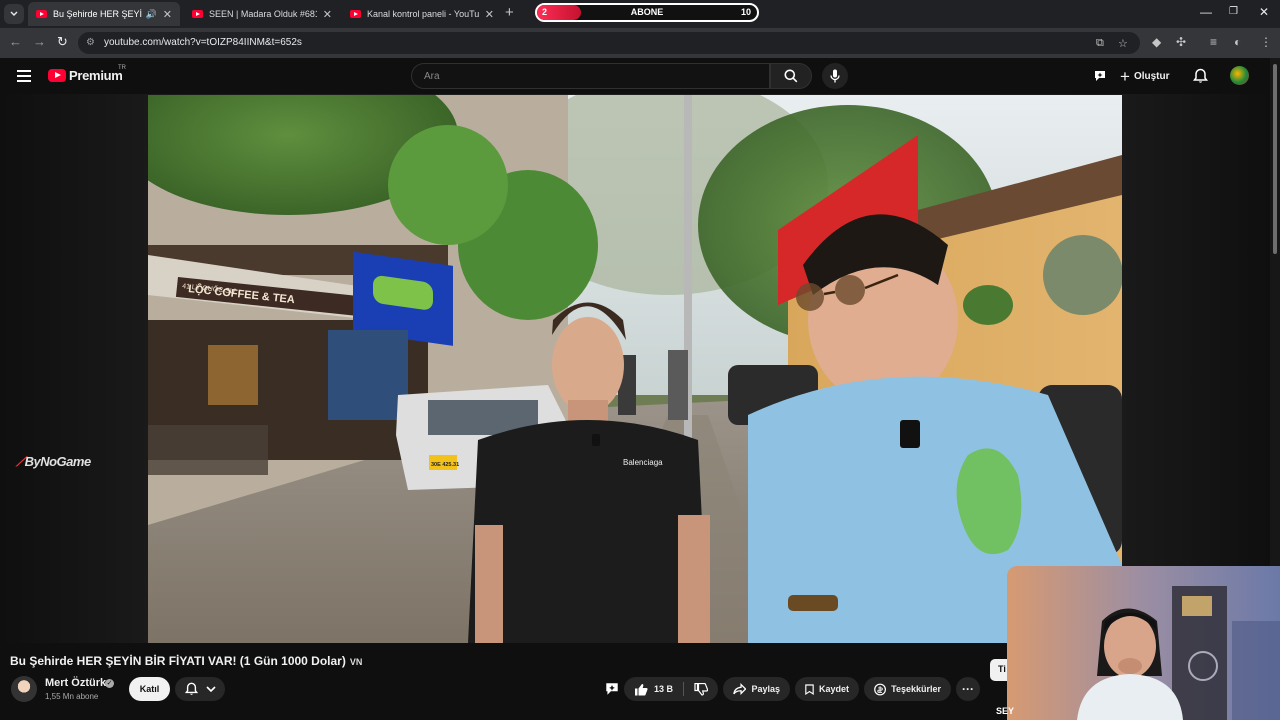 The height and width of the screenshot is (720, 1280). I want to click on search-icon, so click(791, 76).